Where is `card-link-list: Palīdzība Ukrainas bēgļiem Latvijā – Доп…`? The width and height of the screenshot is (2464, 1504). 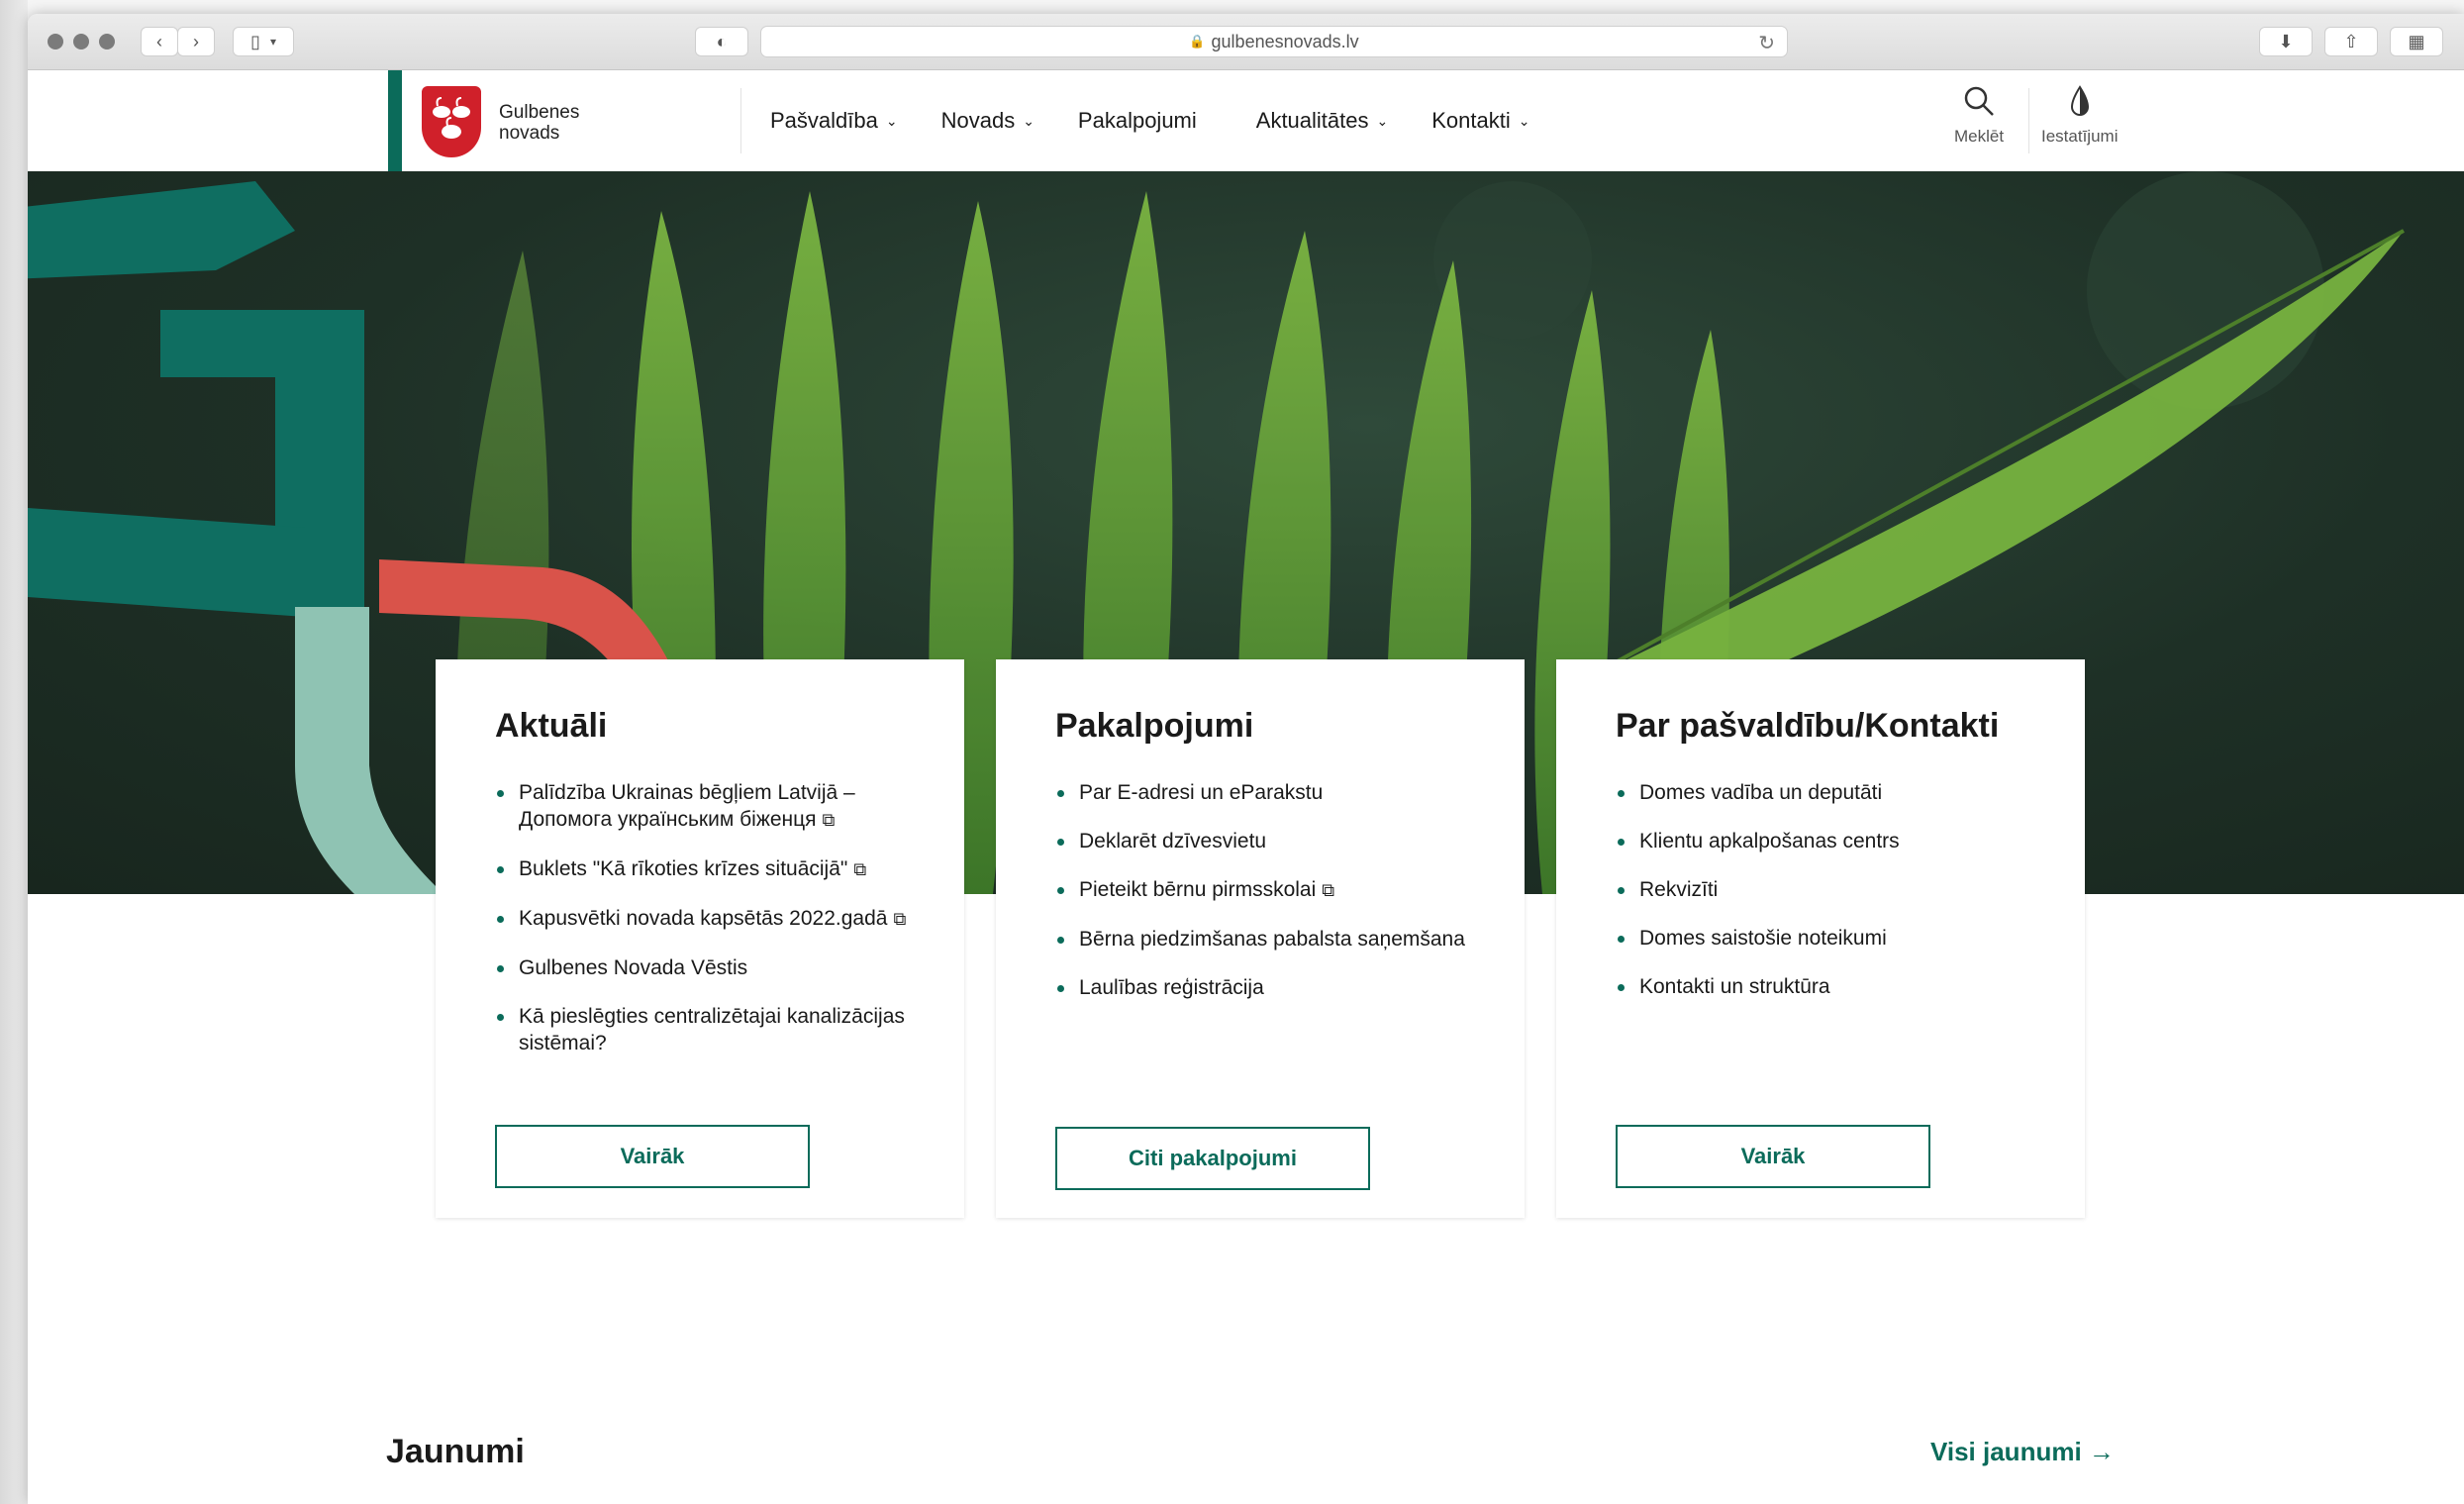
card-link-list: Palīdzība Ukrainas bēgļiem Latvijā – Доп… is located at coordinates (701, 918).